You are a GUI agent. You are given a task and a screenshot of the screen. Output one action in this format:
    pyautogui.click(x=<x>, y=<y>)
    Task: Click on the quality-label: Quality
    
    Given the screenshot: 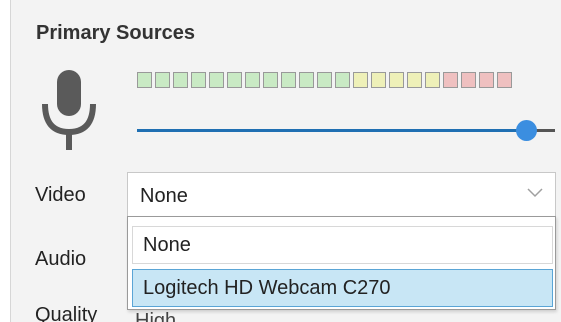 What is the action you would take?
    pyautogui.click(x=66, y=313)
    